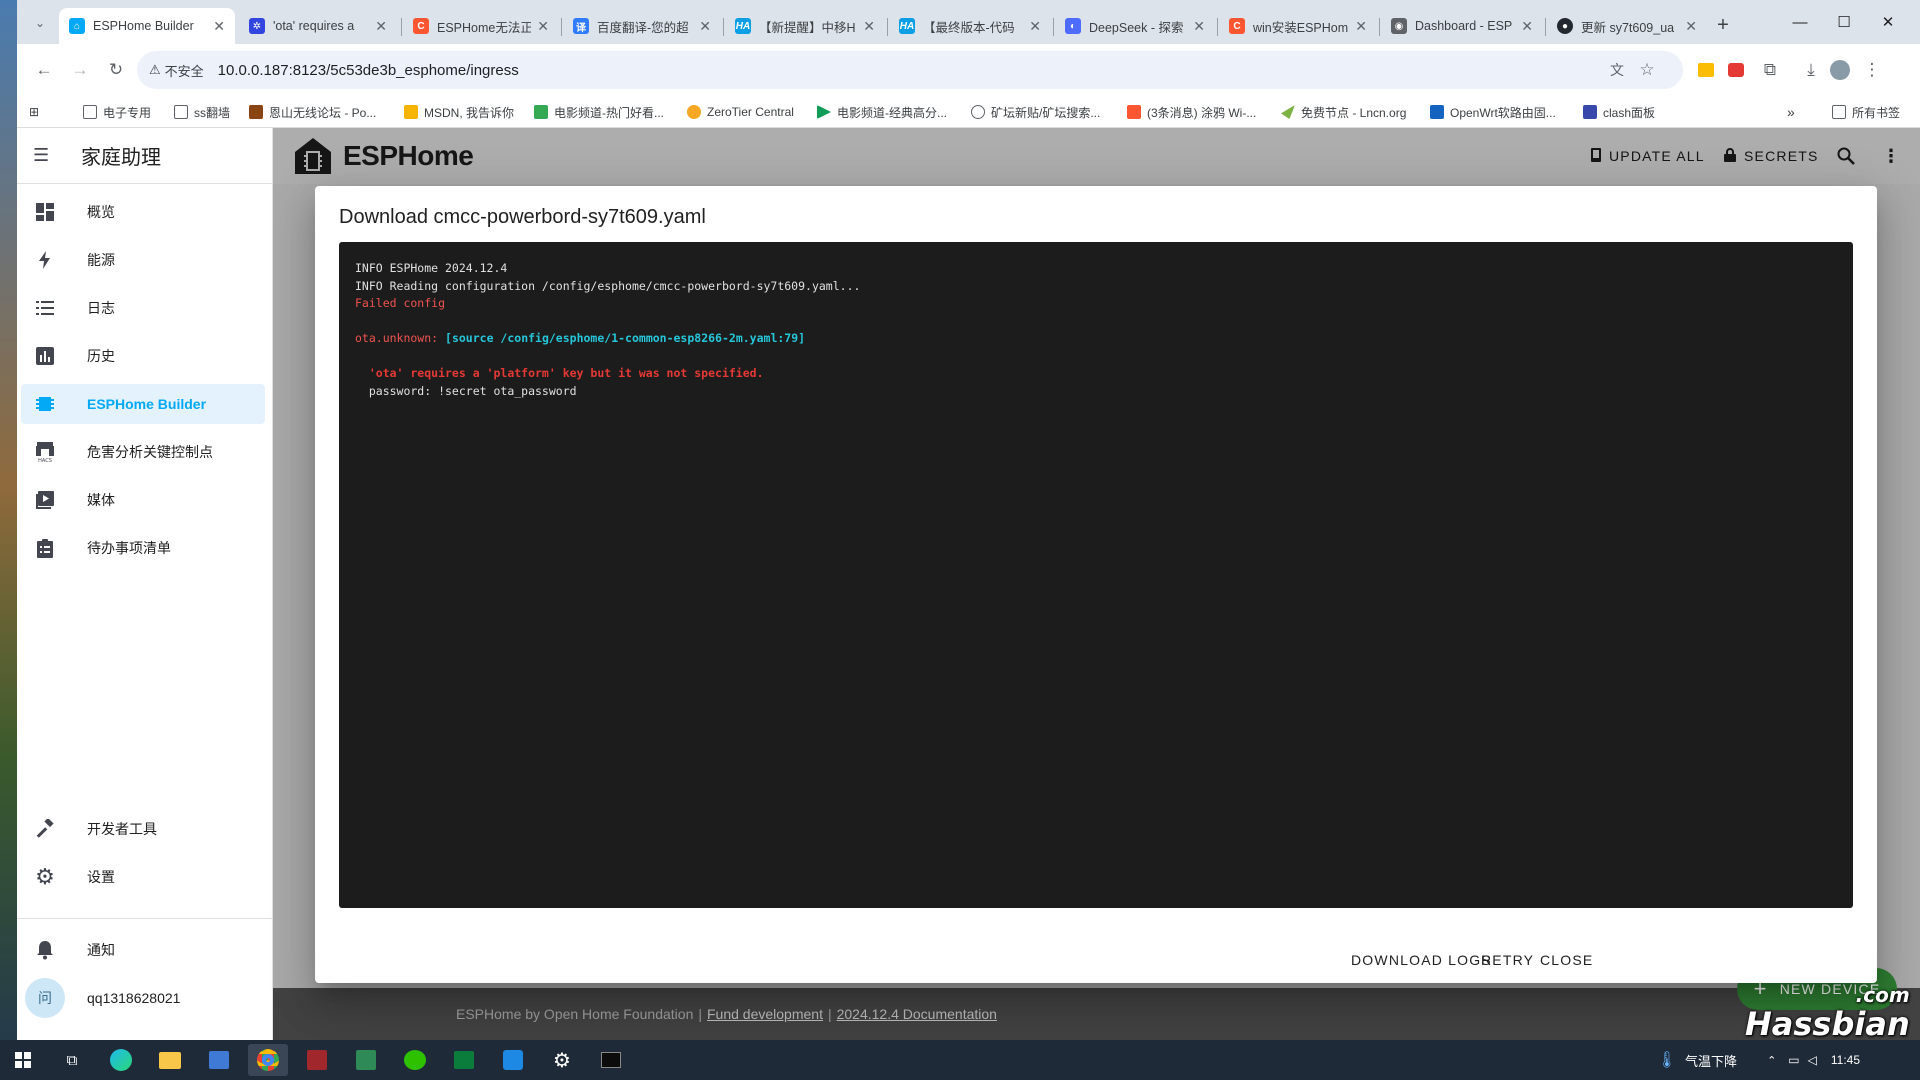 The width and height of the screenshot is (1920, 1080). I want to click on fund-development-link: Fund development, so click(765, 1014).